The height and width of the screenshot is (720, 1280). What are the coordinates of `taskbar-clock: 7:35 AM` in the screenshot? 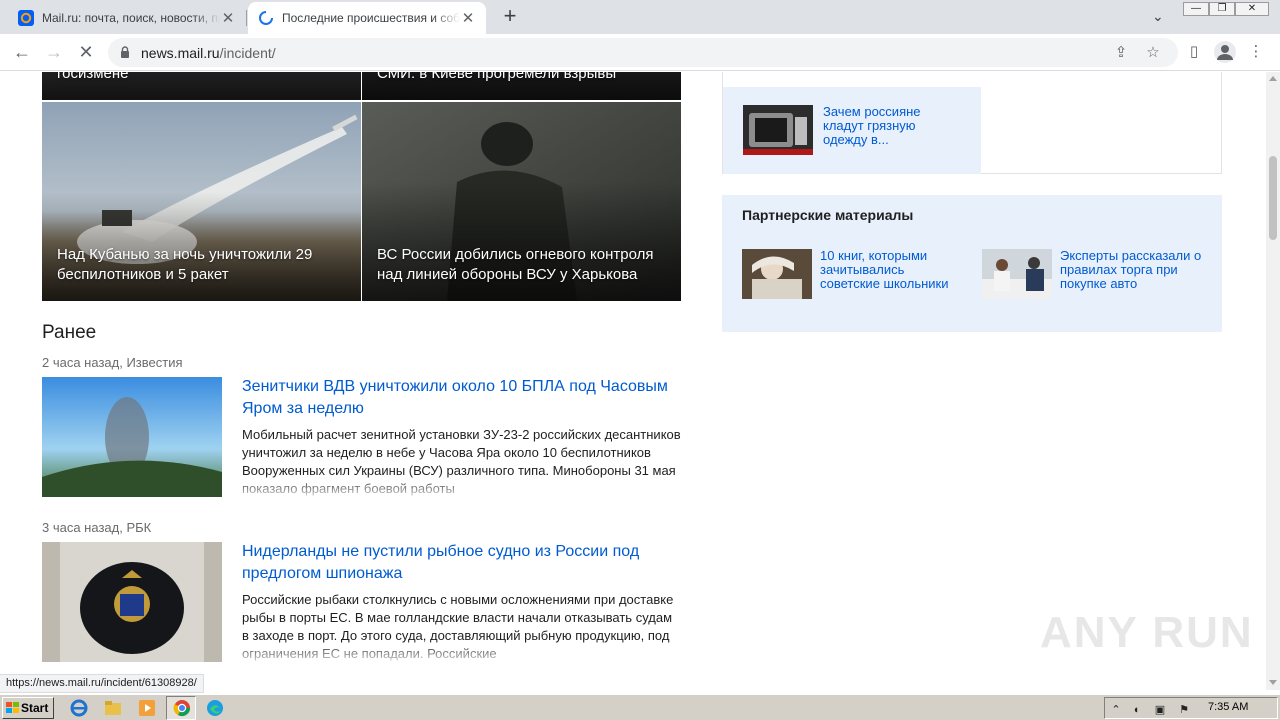 It's located at (1228, 707).